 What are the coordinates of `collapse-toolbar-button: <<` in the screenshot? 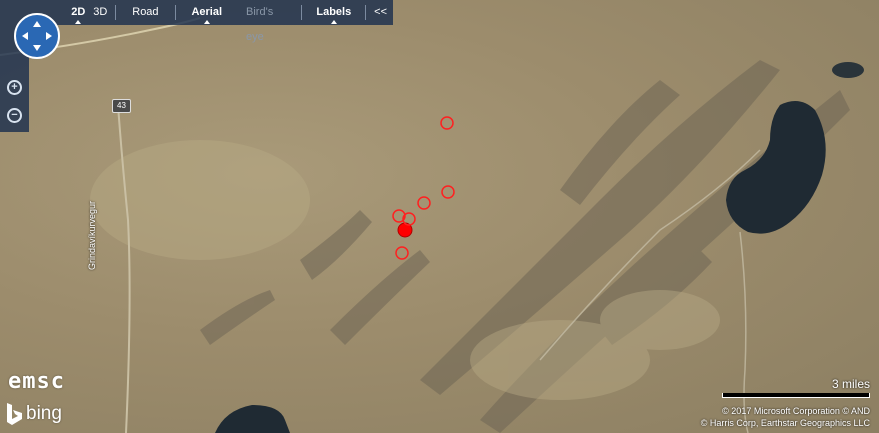 It's located at (380, 12).